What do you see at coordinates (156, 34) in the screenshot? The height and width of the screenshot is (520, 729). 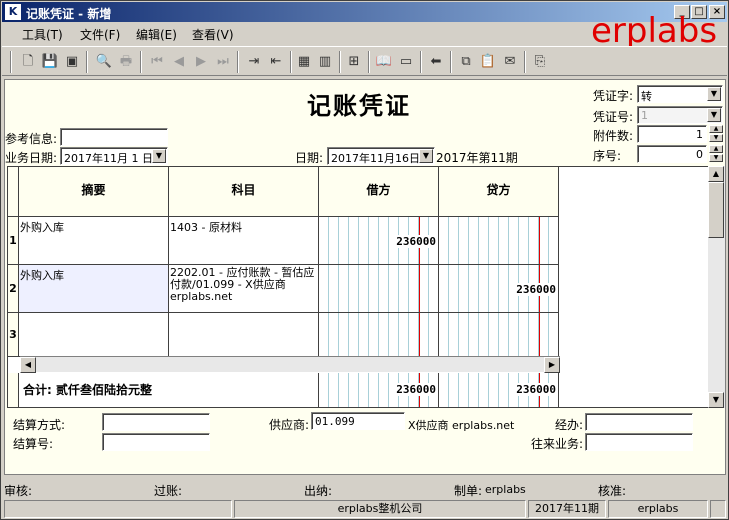 I see `menu-edit: 编辑(E)` at bounding box center [156, 34].